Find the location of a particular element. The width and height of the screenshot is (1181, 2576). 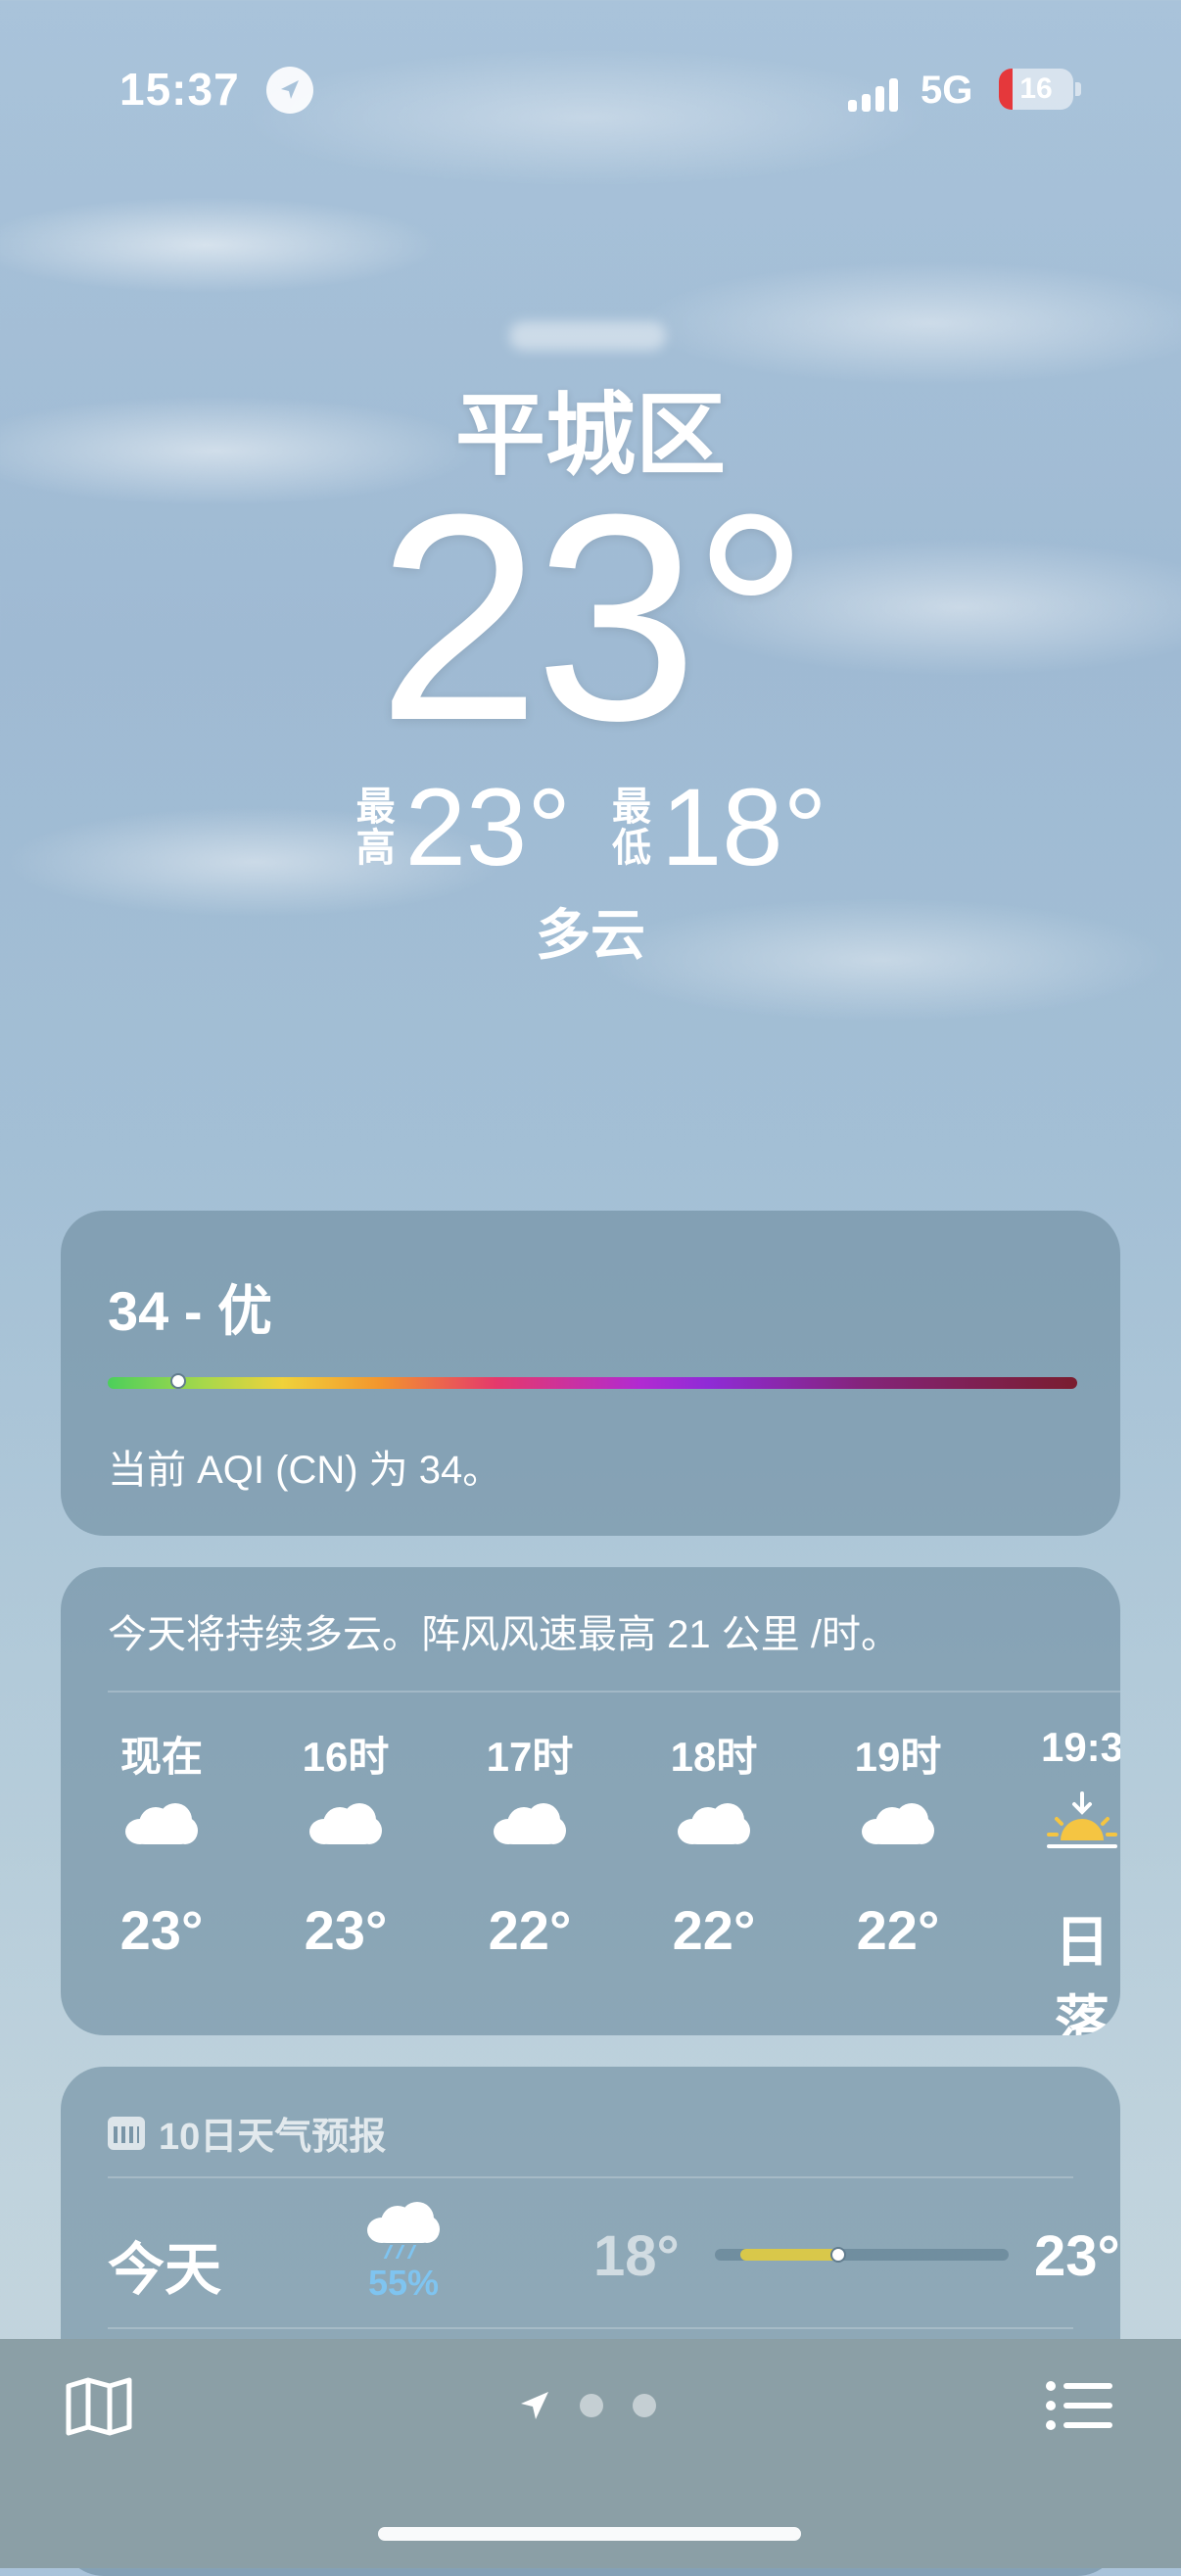

location-subtitle-blurred is located at coordinates (588, 336).